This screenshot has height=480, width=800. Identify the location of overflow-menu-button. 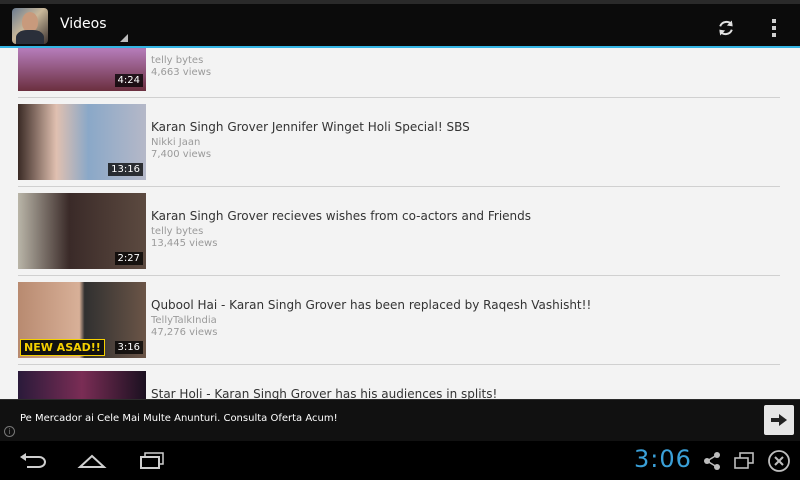
(774, 28).